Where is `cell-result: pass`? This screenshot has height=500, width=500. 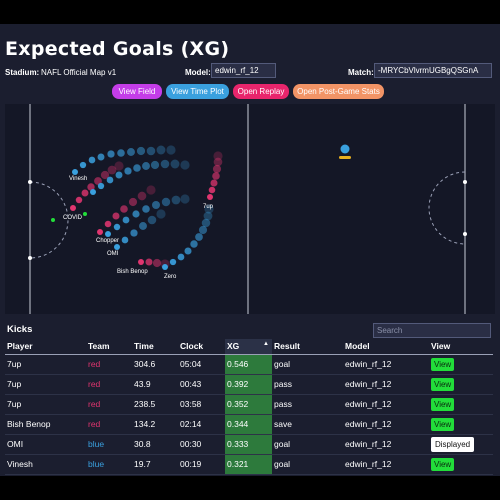
cell-result: pass is located at coordinates (307, 404).